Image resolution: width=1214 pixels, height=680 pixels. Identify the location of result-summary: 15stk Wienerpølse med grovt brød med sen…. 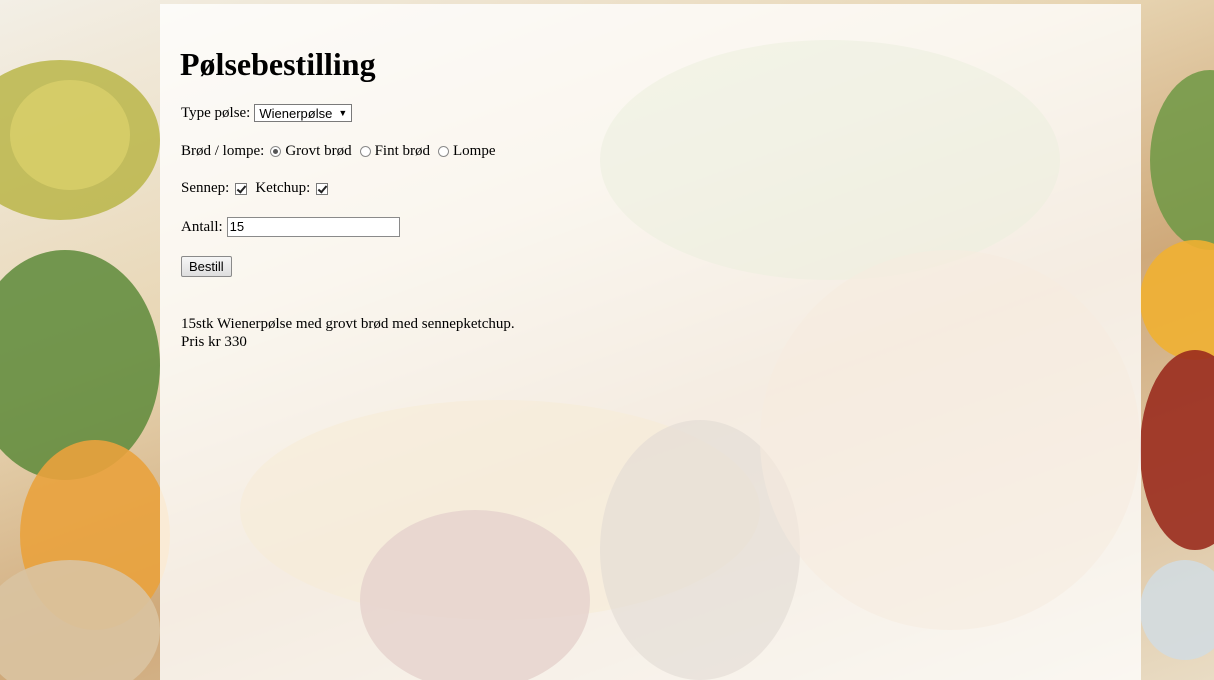
(348, 324).